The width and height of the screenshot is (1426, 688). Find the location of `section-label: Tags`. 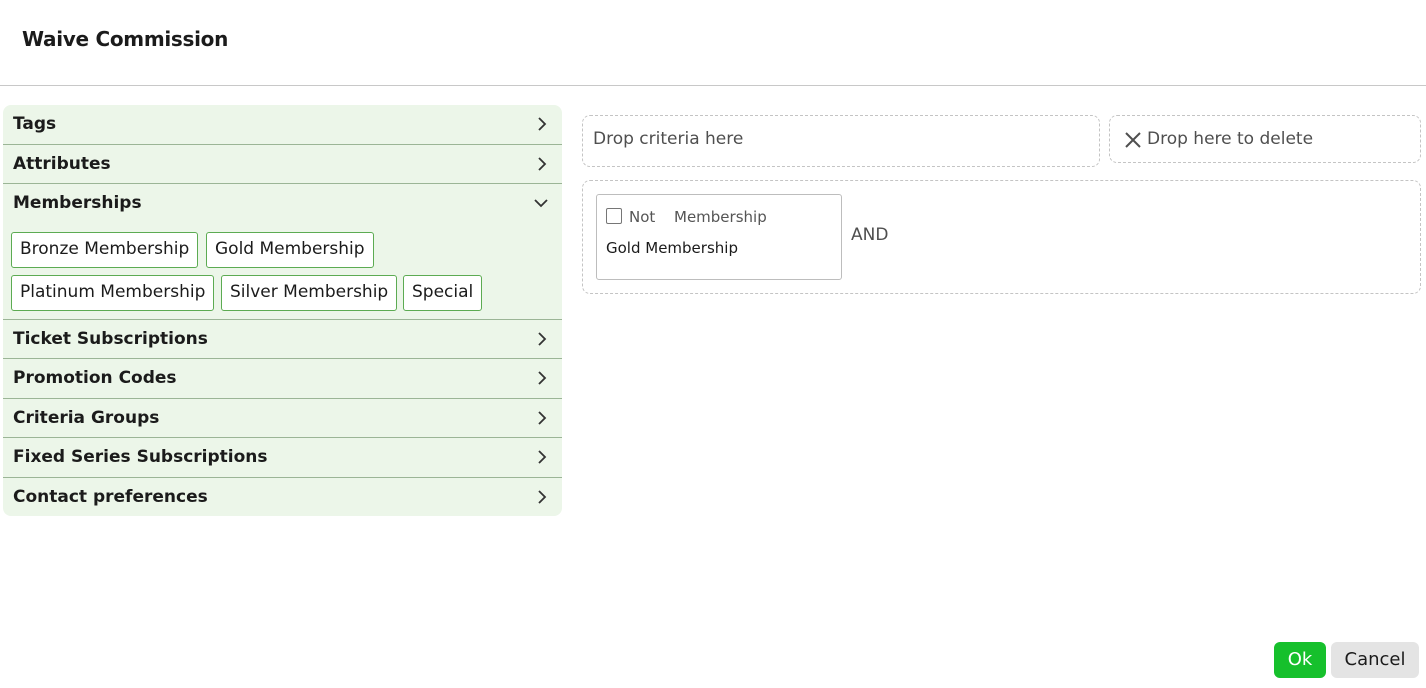

section-label: Tags is located at coordinates (35, 124).